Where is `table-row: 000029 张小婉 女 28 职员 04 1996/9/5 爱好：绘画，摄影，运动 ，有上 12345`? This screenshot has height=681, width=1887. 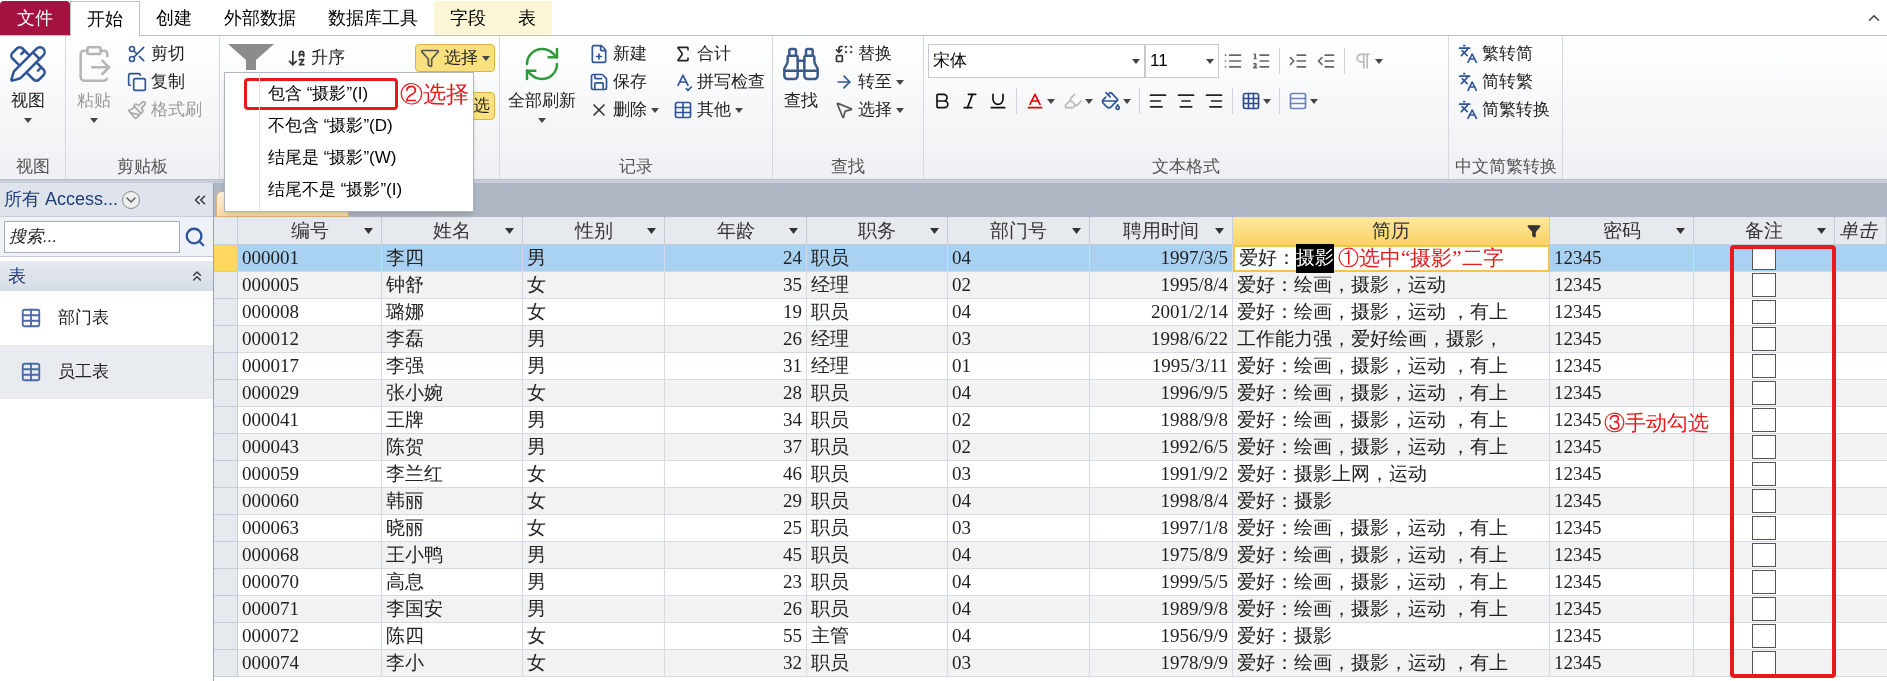
table-row: 000029 张小婉 女 28 职员 04 1996/9/5 爱好：绘画，摄影，运动 ，有上 12345 is located at coordinates (1050, 393).